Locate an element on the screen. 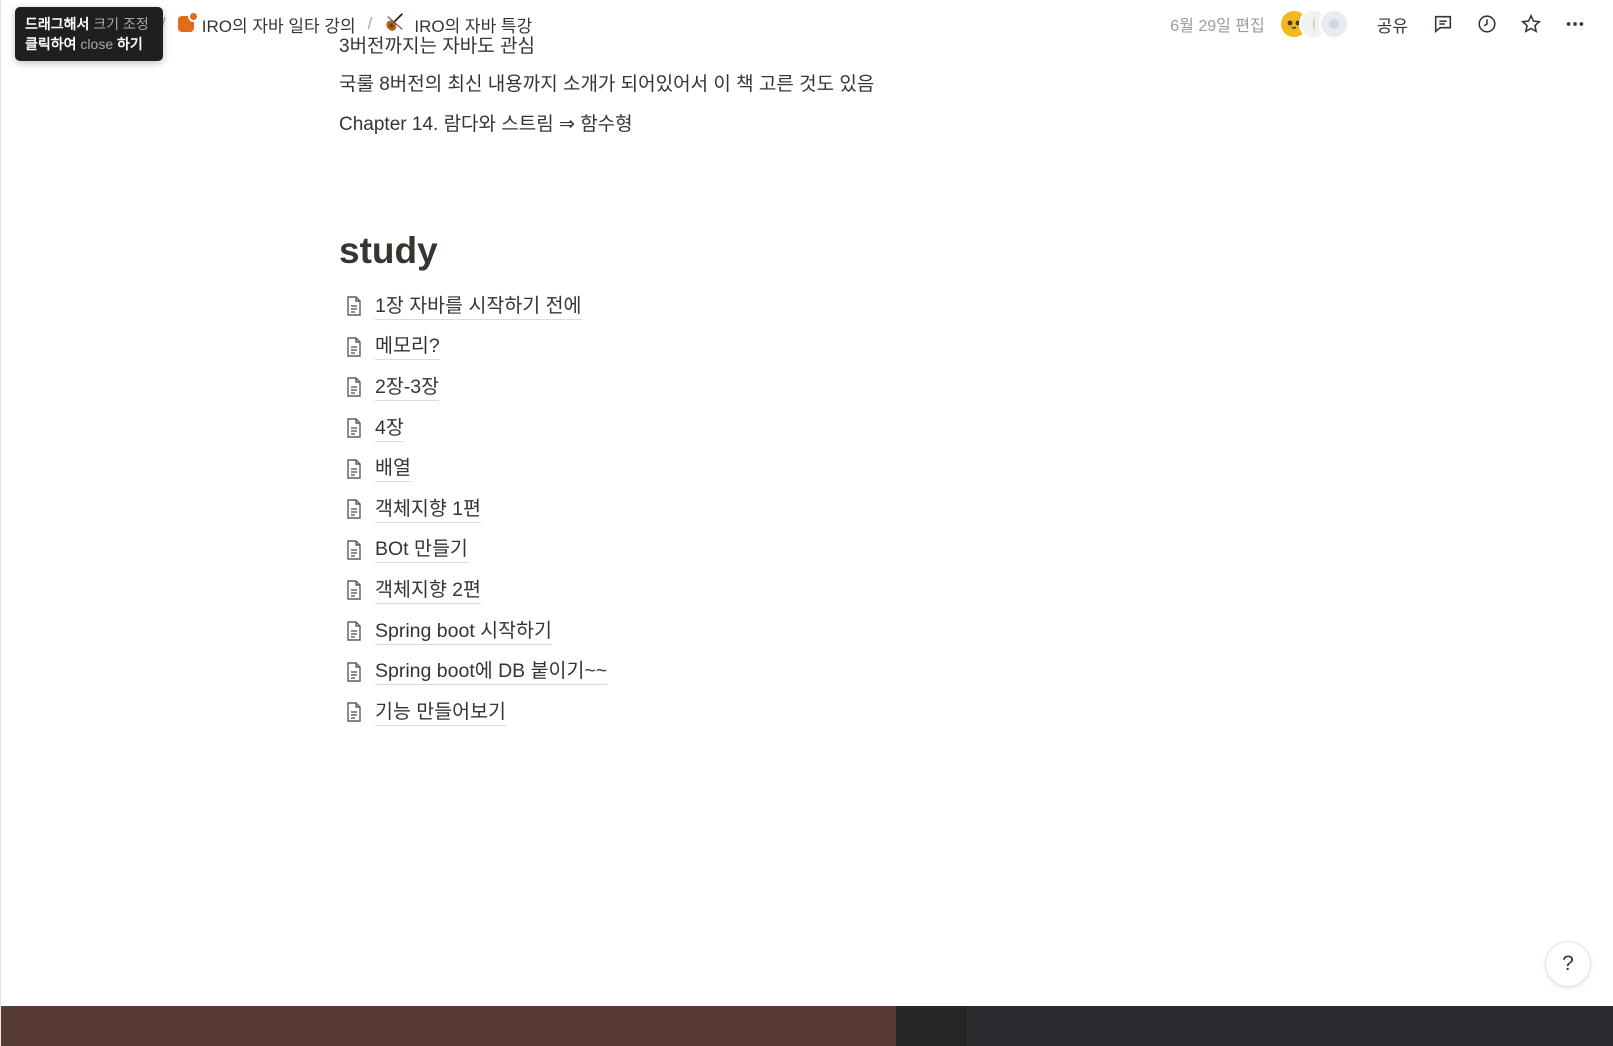 The height and width of the screenshot is (1046, 1613). text-block-cut: 3버전까지는 자바도 관심 is located at coordinates (789, 48).